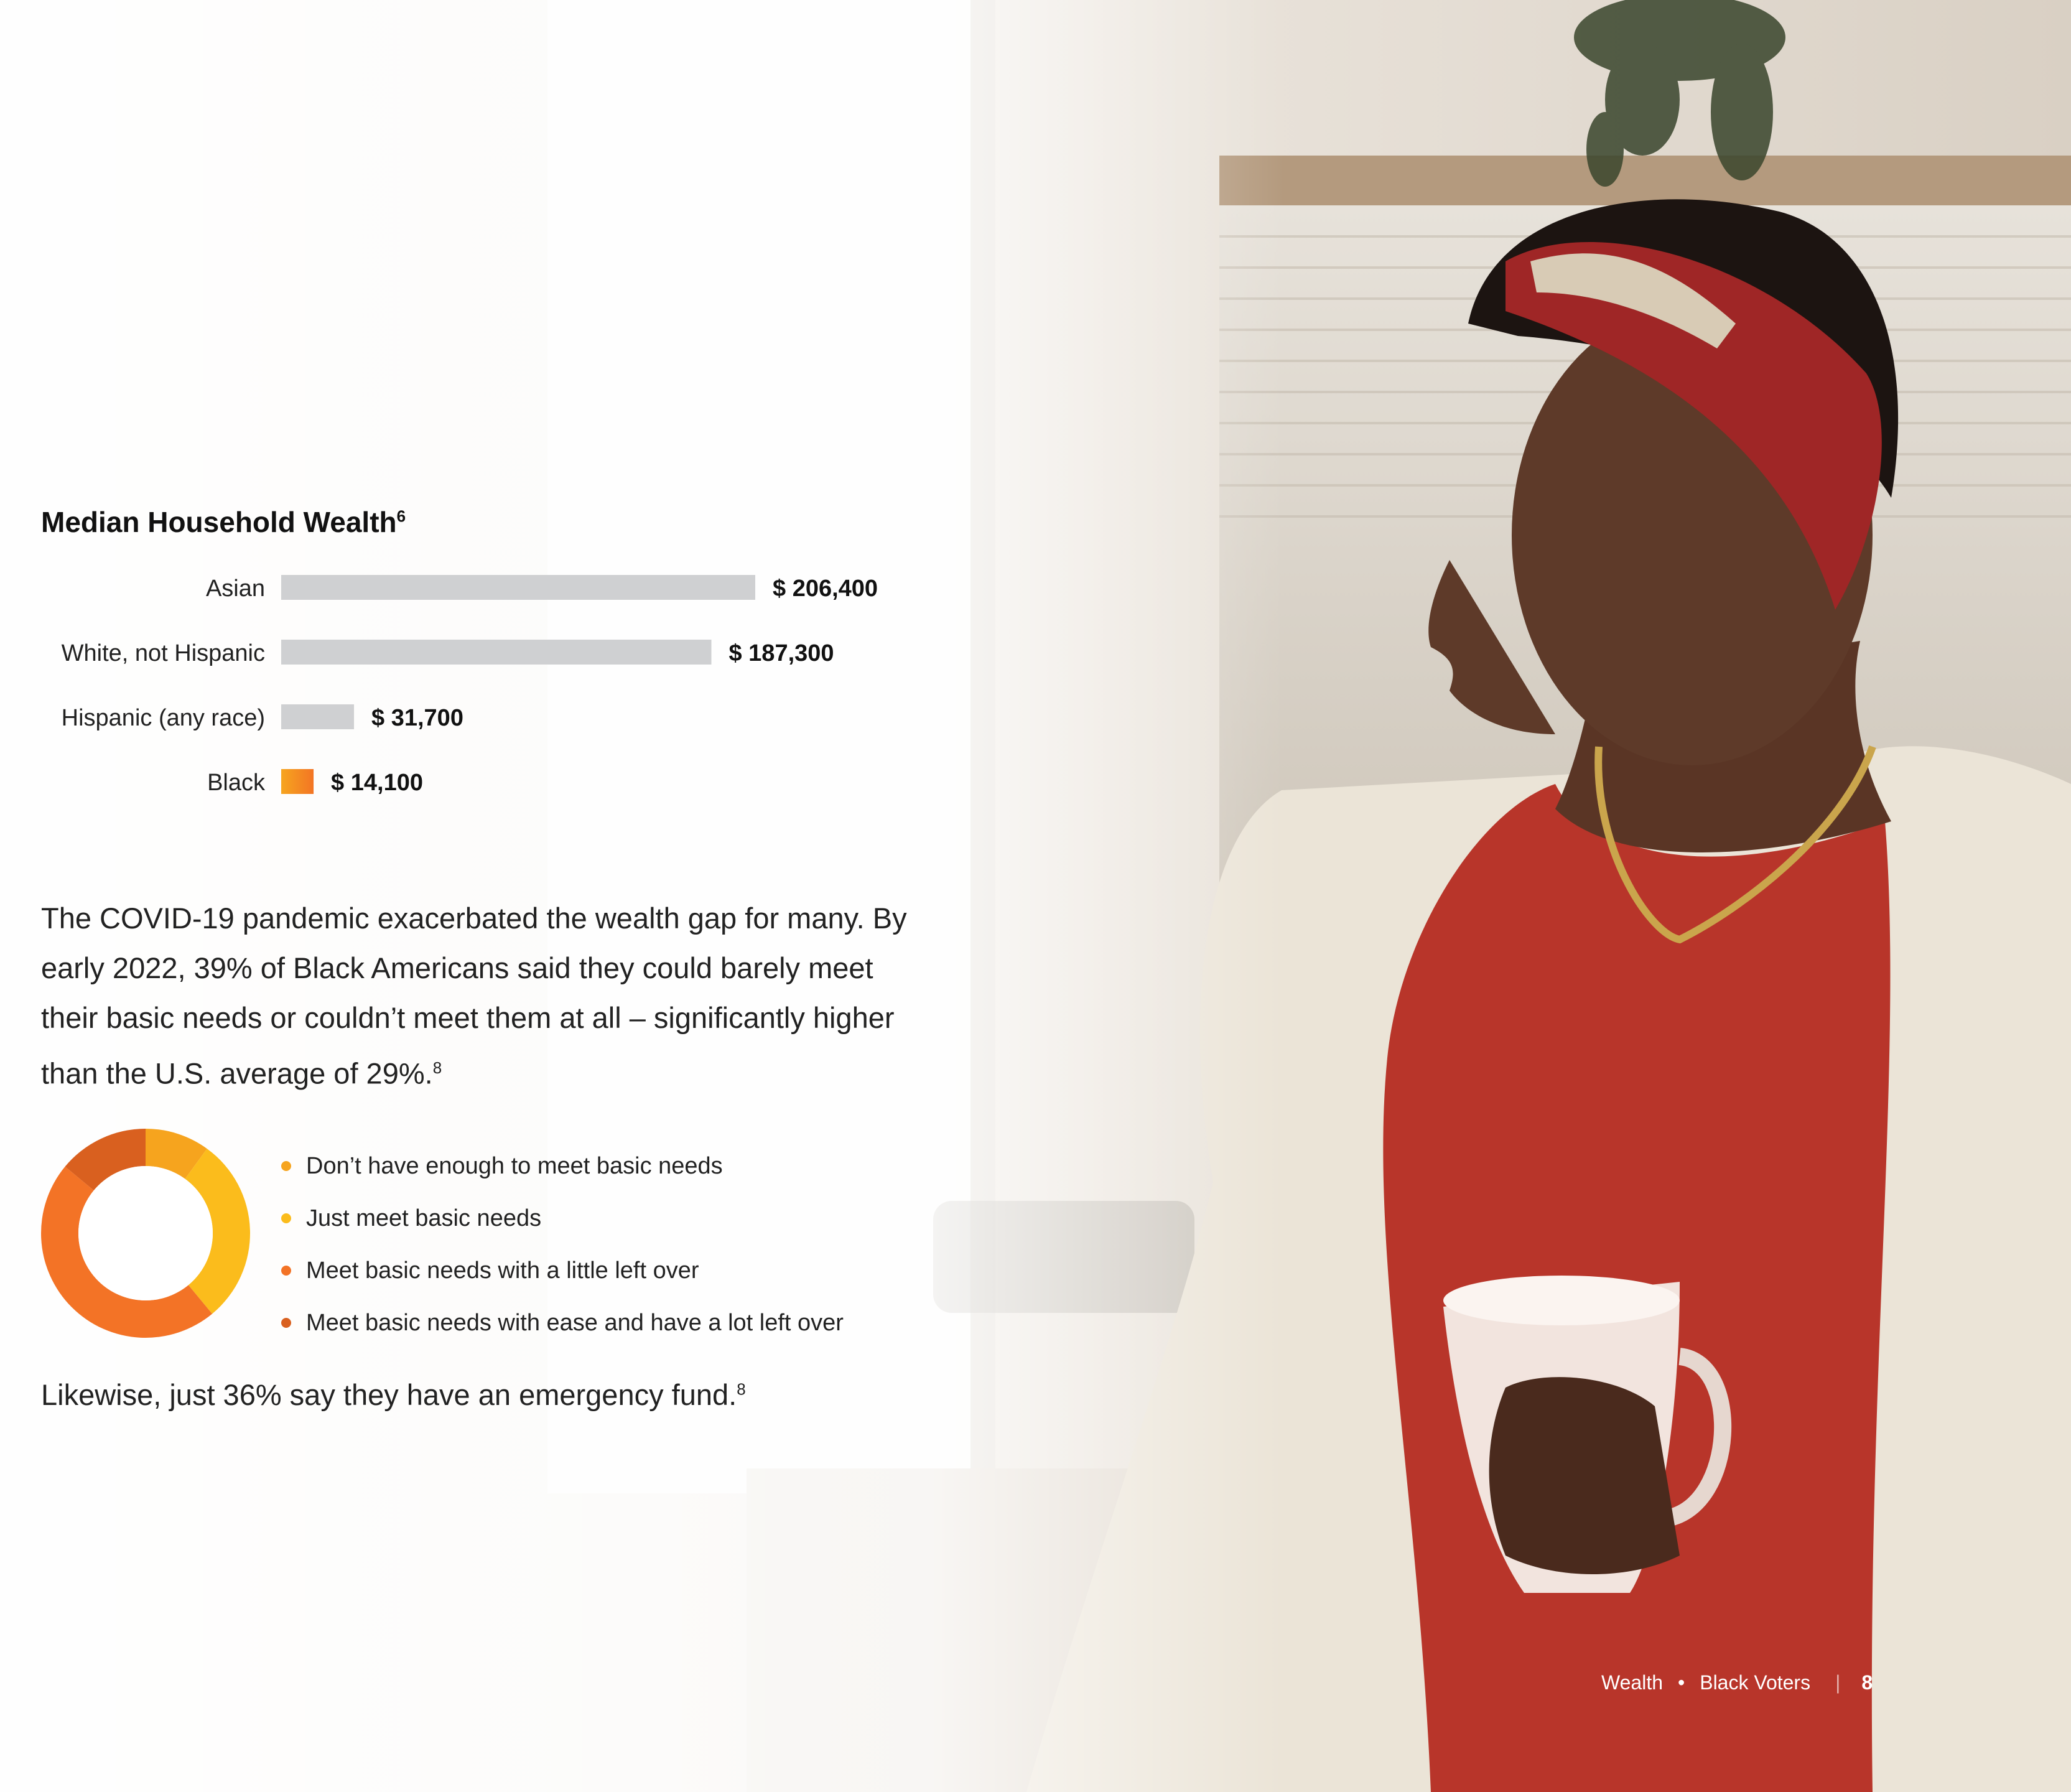 This screenshot has height=1792, width=2071. Describe the element at coordinates (1633, 1683) in the screenshot. I see `footer-section: Wealth` at that location.